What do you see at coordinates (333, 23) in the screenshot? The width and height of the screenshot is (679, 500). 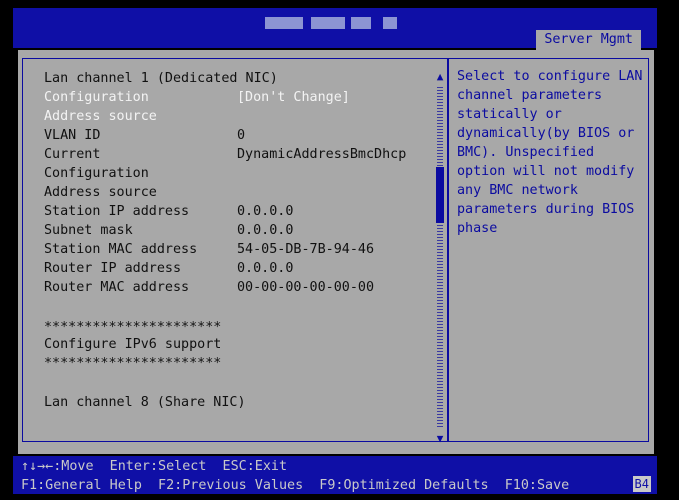 I see `bios-title-blurred` at bounding box center [333, 23].